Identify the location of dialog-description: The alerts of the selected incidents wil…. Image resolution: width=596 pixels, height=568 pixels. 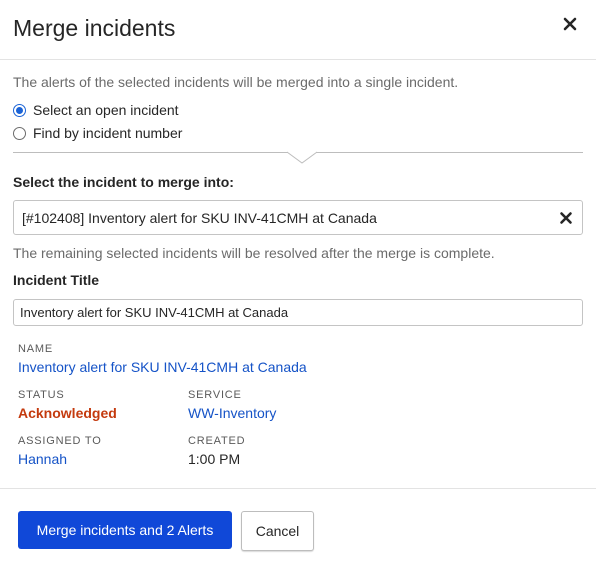
(236, 82).